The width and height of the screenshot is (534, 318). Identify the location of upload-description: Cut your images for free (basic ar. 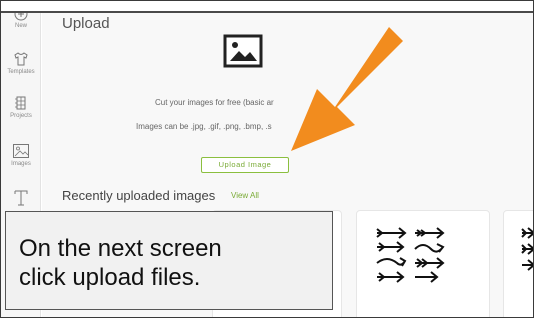
(214, 102).